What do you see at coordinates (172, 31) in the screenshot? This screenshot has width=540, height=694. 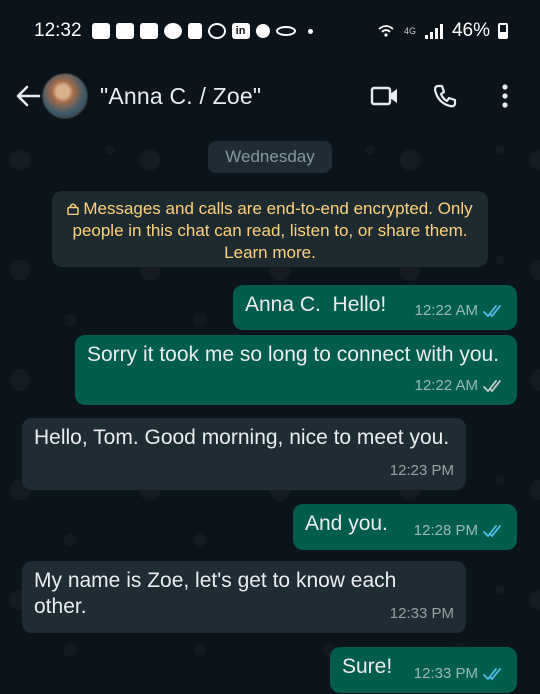 I see `messenger-icon` at bounding box center [172, 31].